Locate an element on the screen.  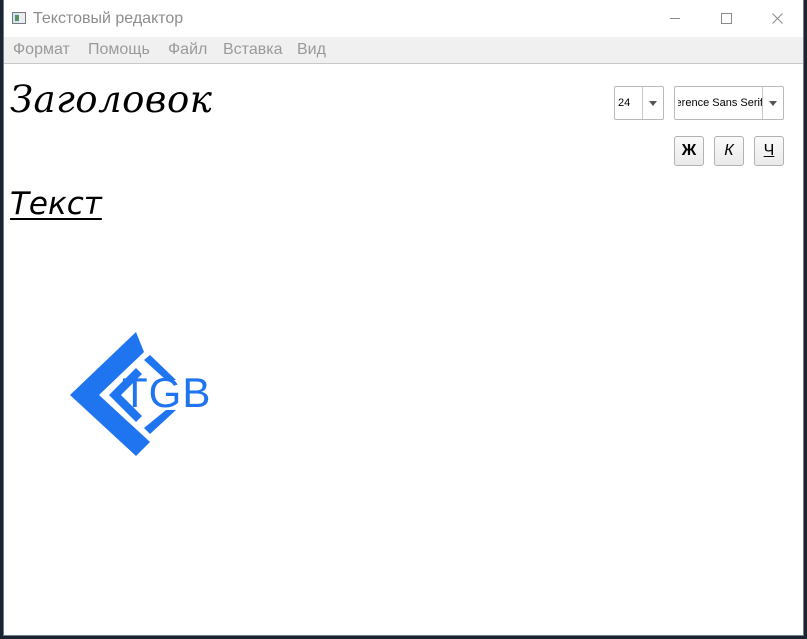
document-text: Текст is located at coordinates (56, 204).